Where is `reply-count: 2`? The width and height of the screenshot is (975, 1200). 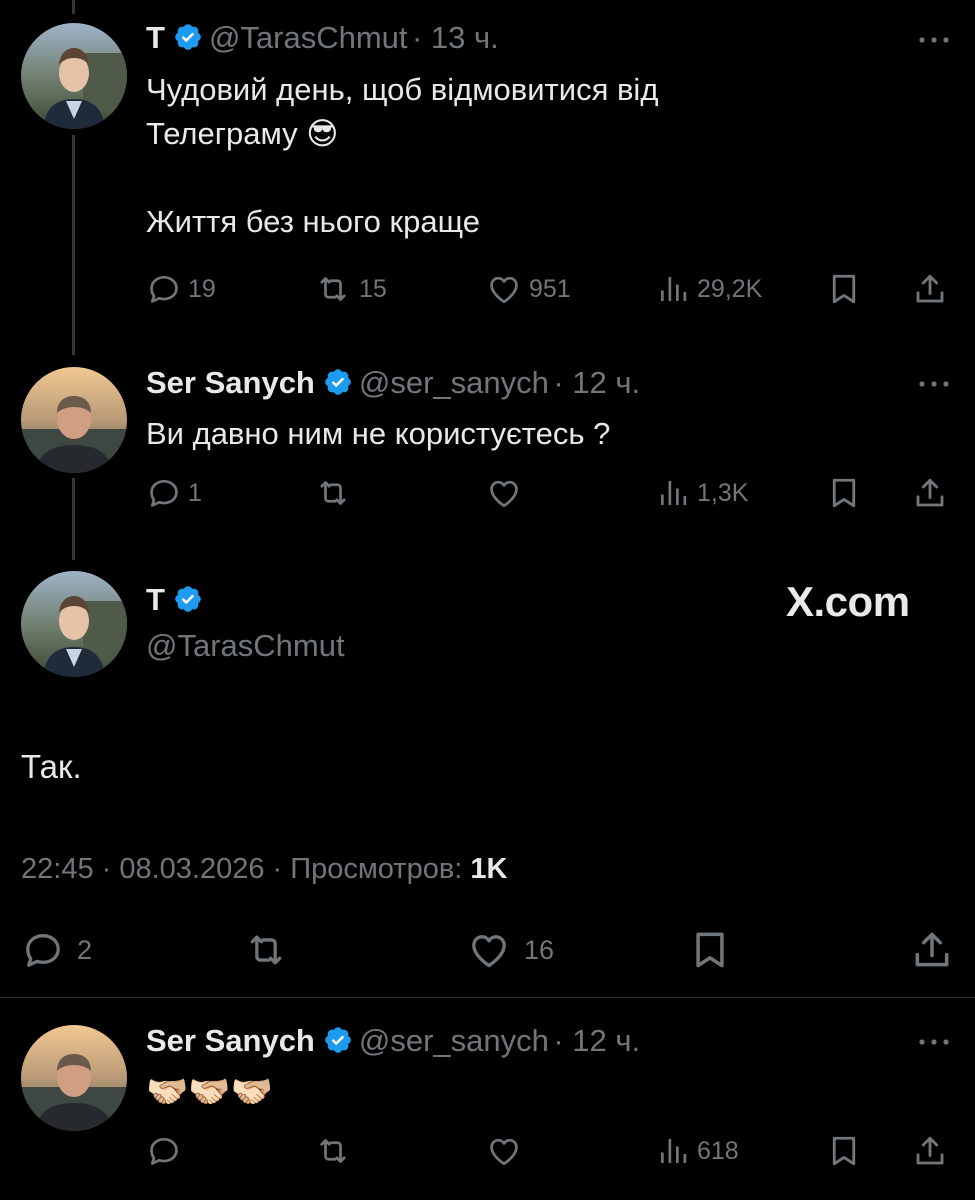
reply-count: 2 is located at coordinates (85, 949).